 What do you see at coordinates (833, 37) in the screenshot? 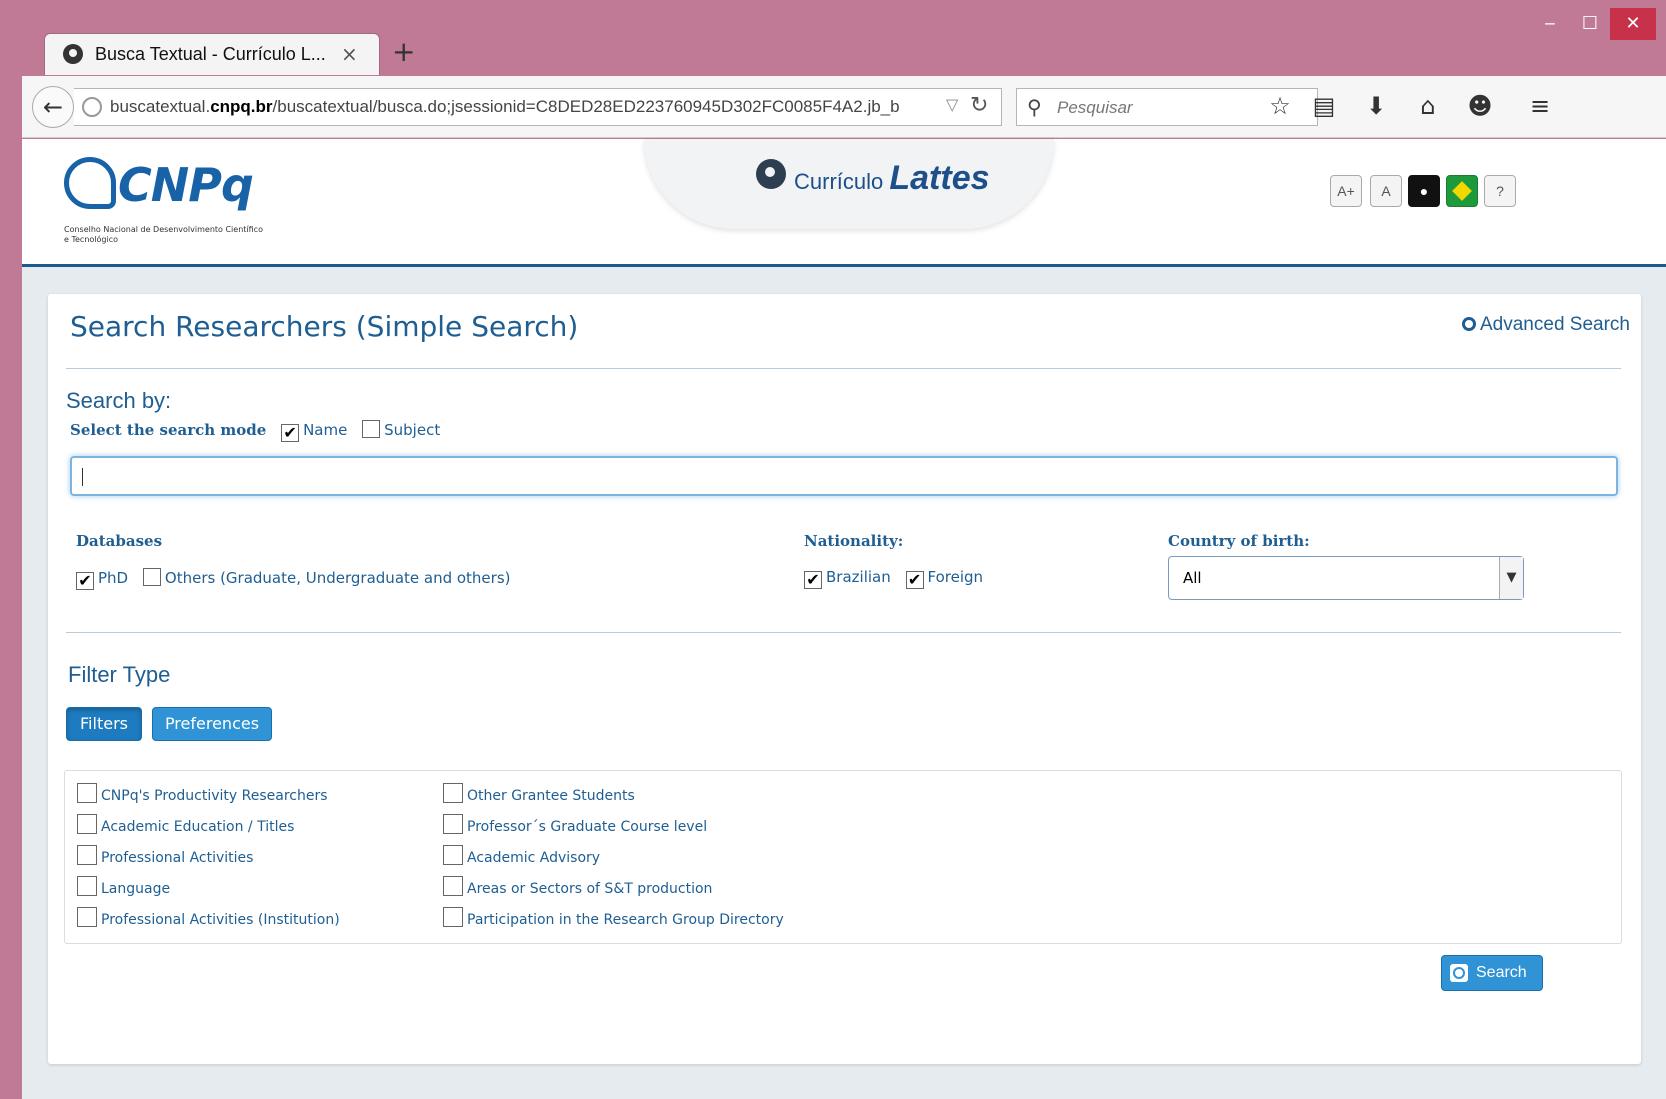
I see `title-bar: ‒ ☐ ✕ Busca Textual - Currículo L... × +` at bounding box center [833, 37].